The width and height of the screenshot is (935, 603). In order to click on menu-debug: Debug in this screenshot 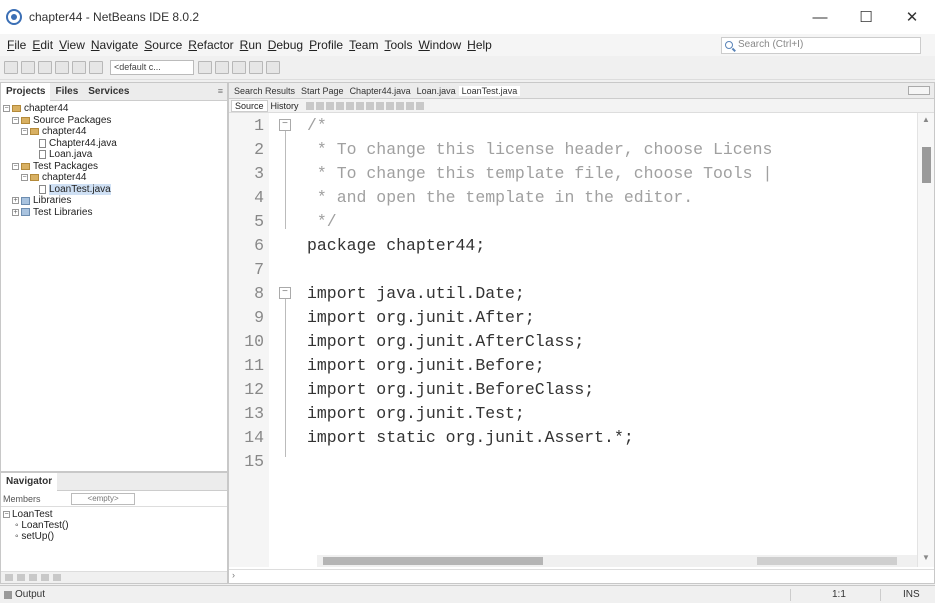, I will do `click(285, 45)`.